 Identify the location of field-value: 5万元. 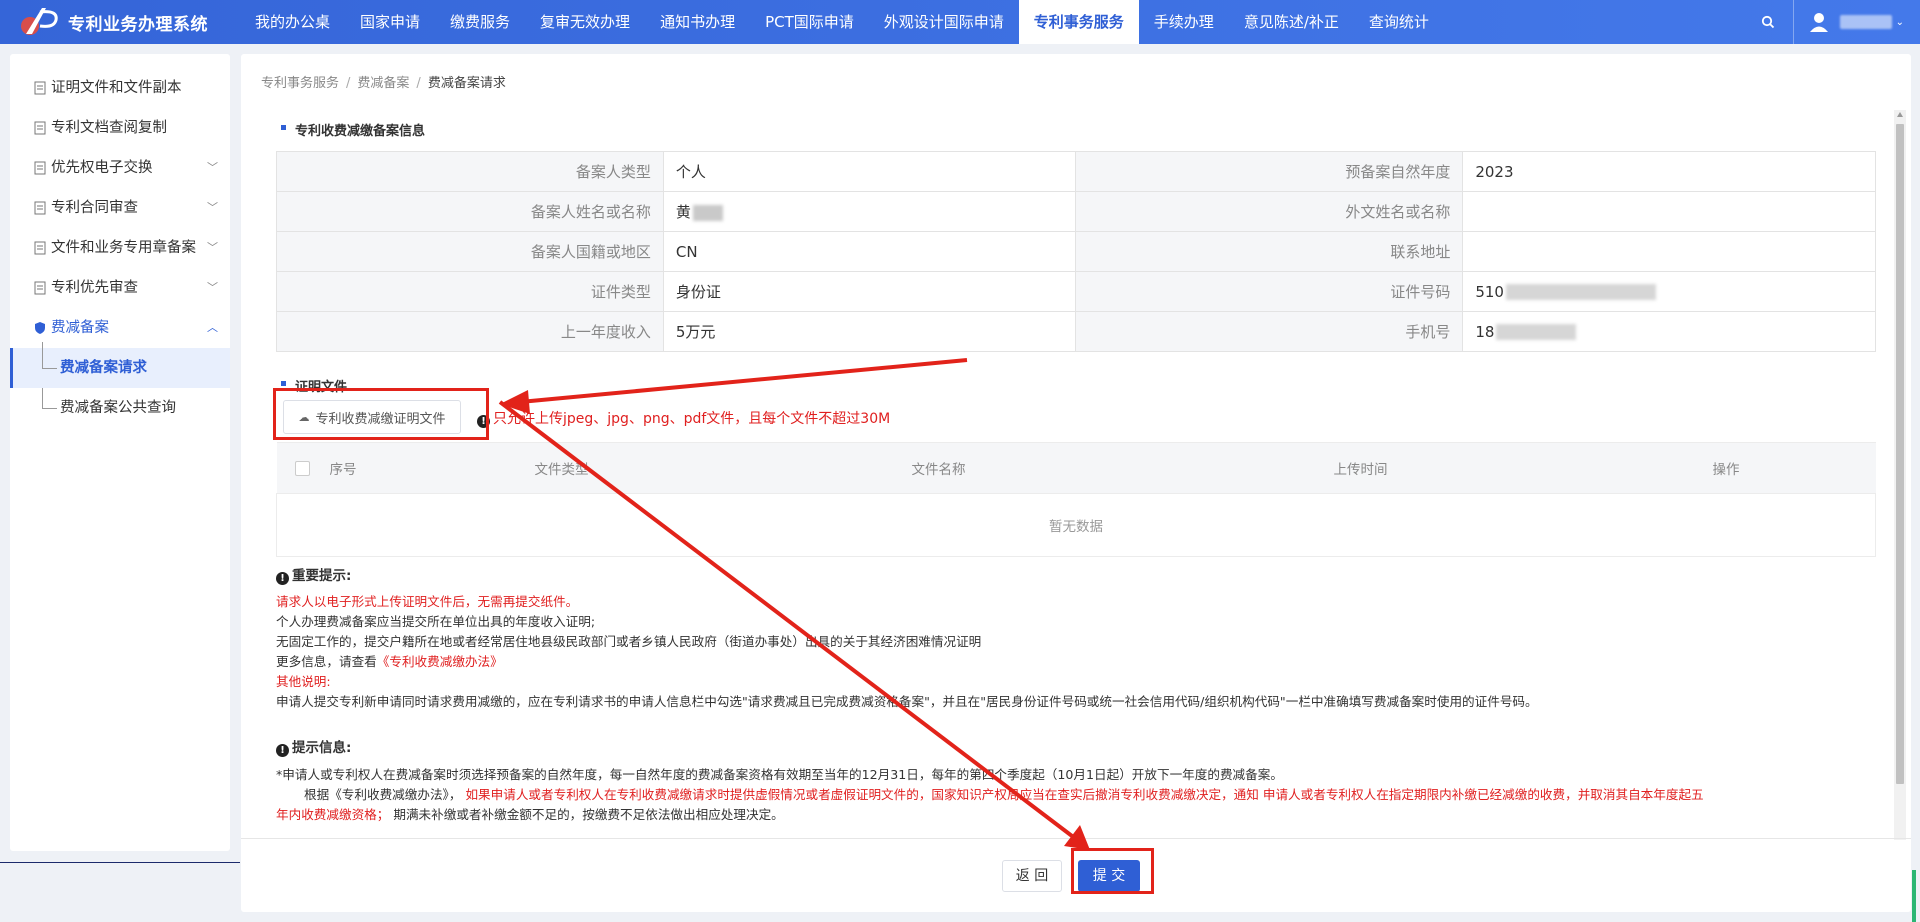
(869, 331).